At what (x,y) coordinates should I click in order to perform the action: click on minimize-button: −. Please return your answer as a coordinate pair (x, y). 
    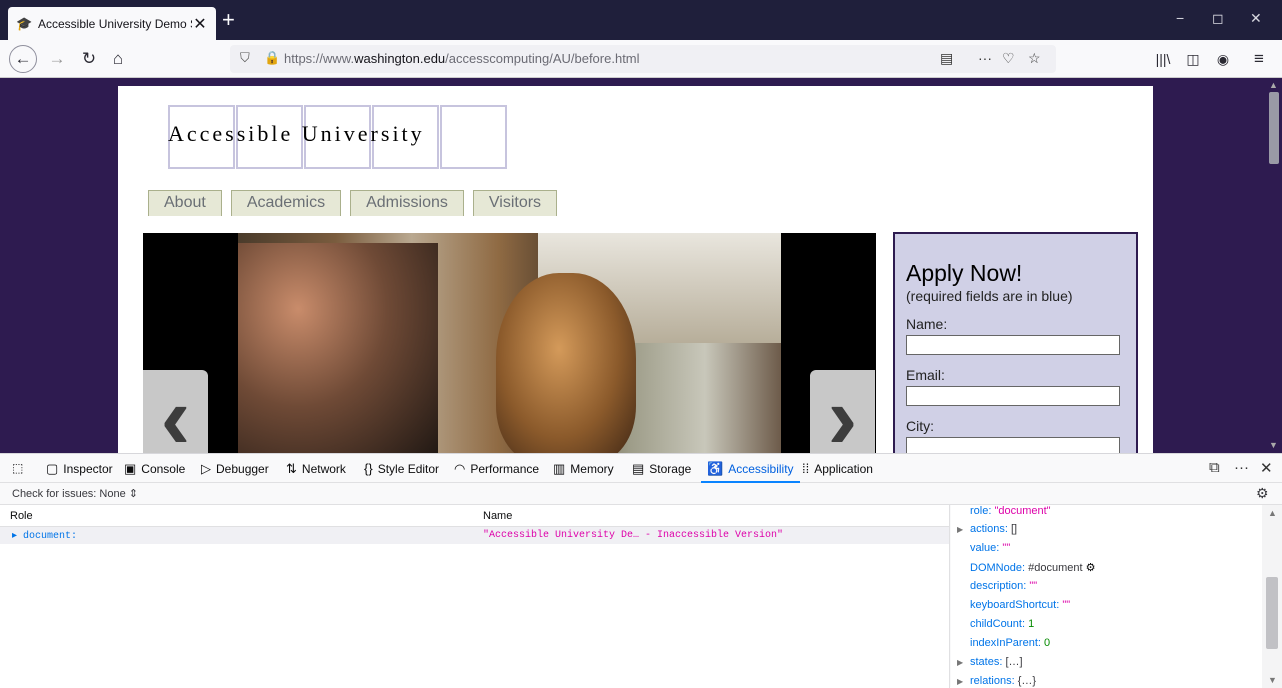
    Looking at the image, I should click on (1180, 18).